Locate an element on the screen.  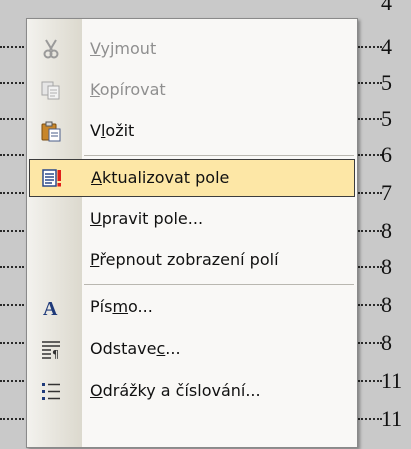
paragraph-icon: ¶ is located at coordinates (51, 350).